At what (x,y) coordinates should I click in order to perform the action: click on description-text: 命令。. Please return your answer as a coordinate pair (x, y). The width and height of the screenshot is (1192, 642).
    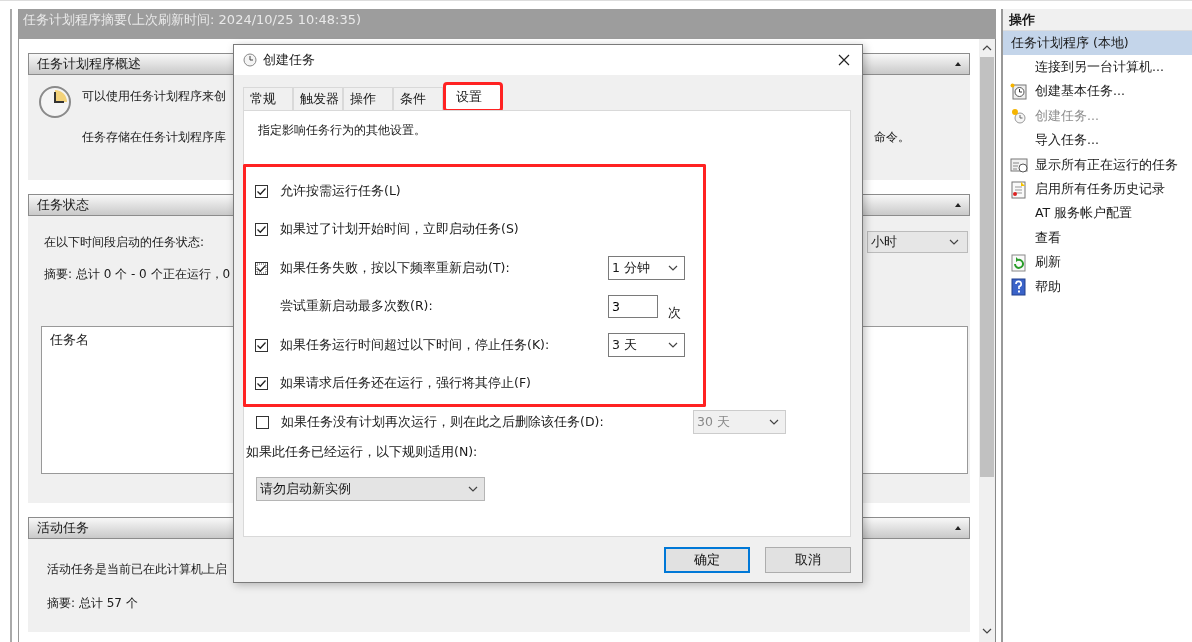
    Looking at the image, I should click on (892, 137).